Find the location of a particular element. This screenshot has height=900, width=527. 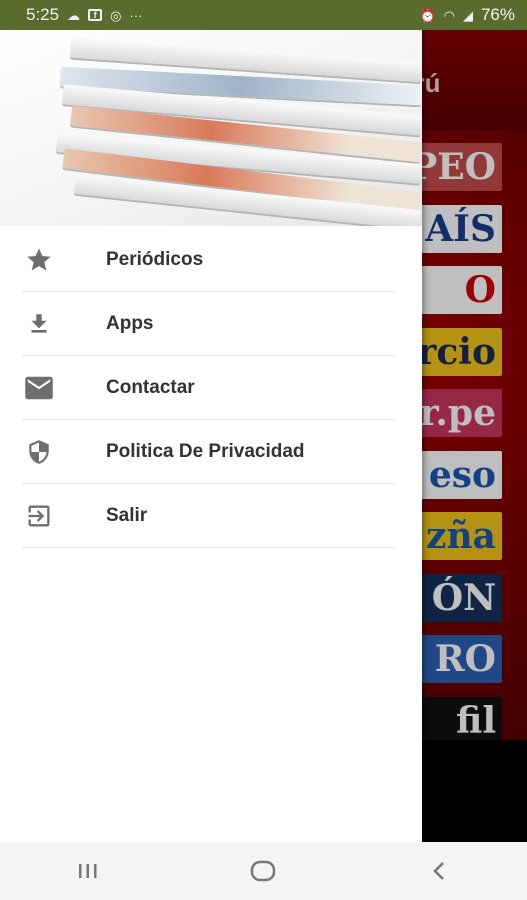

wifi-icon: ◠ is located at coordinates (449, 15).